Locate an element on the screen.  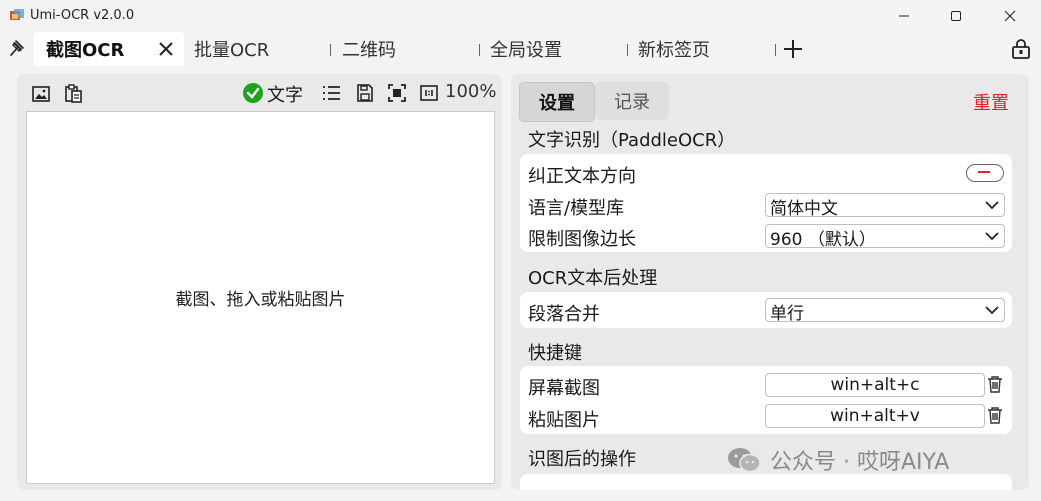
tab-record: 记录 is located at coordinates (632, 101).